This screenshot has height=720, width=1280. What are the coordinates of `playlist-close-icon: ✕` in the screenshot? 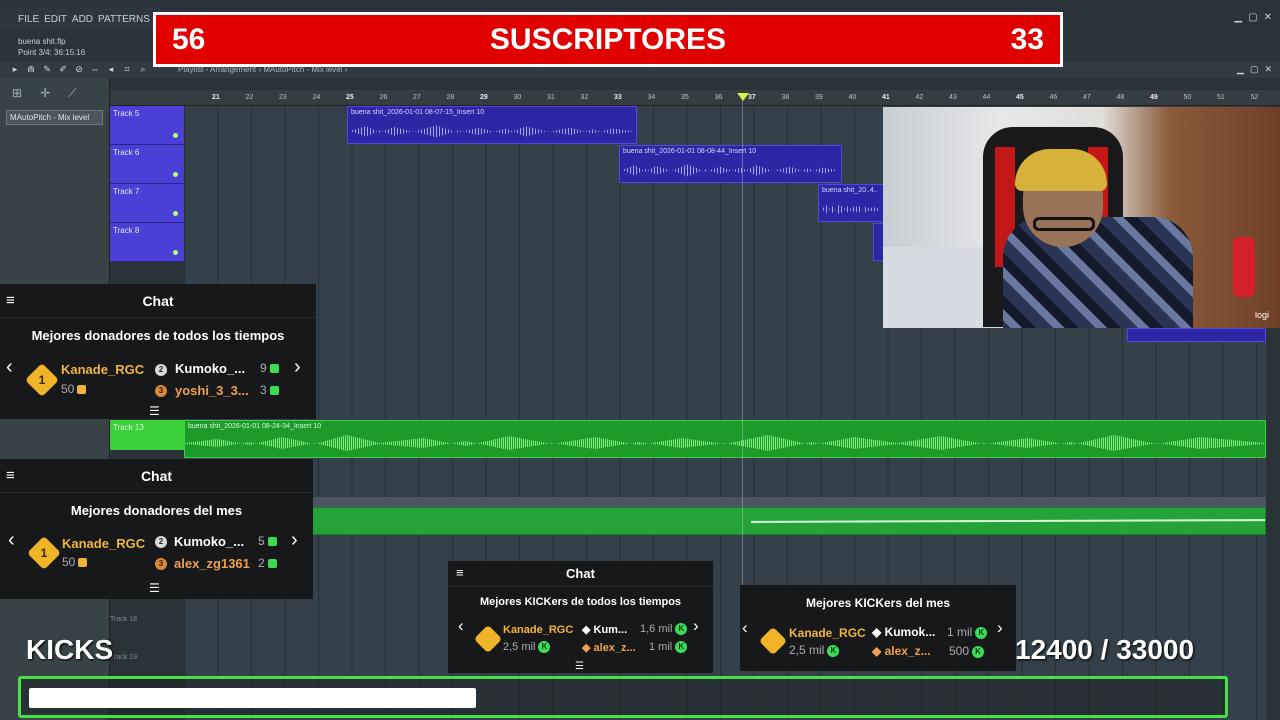 It's located at (1268, 69).